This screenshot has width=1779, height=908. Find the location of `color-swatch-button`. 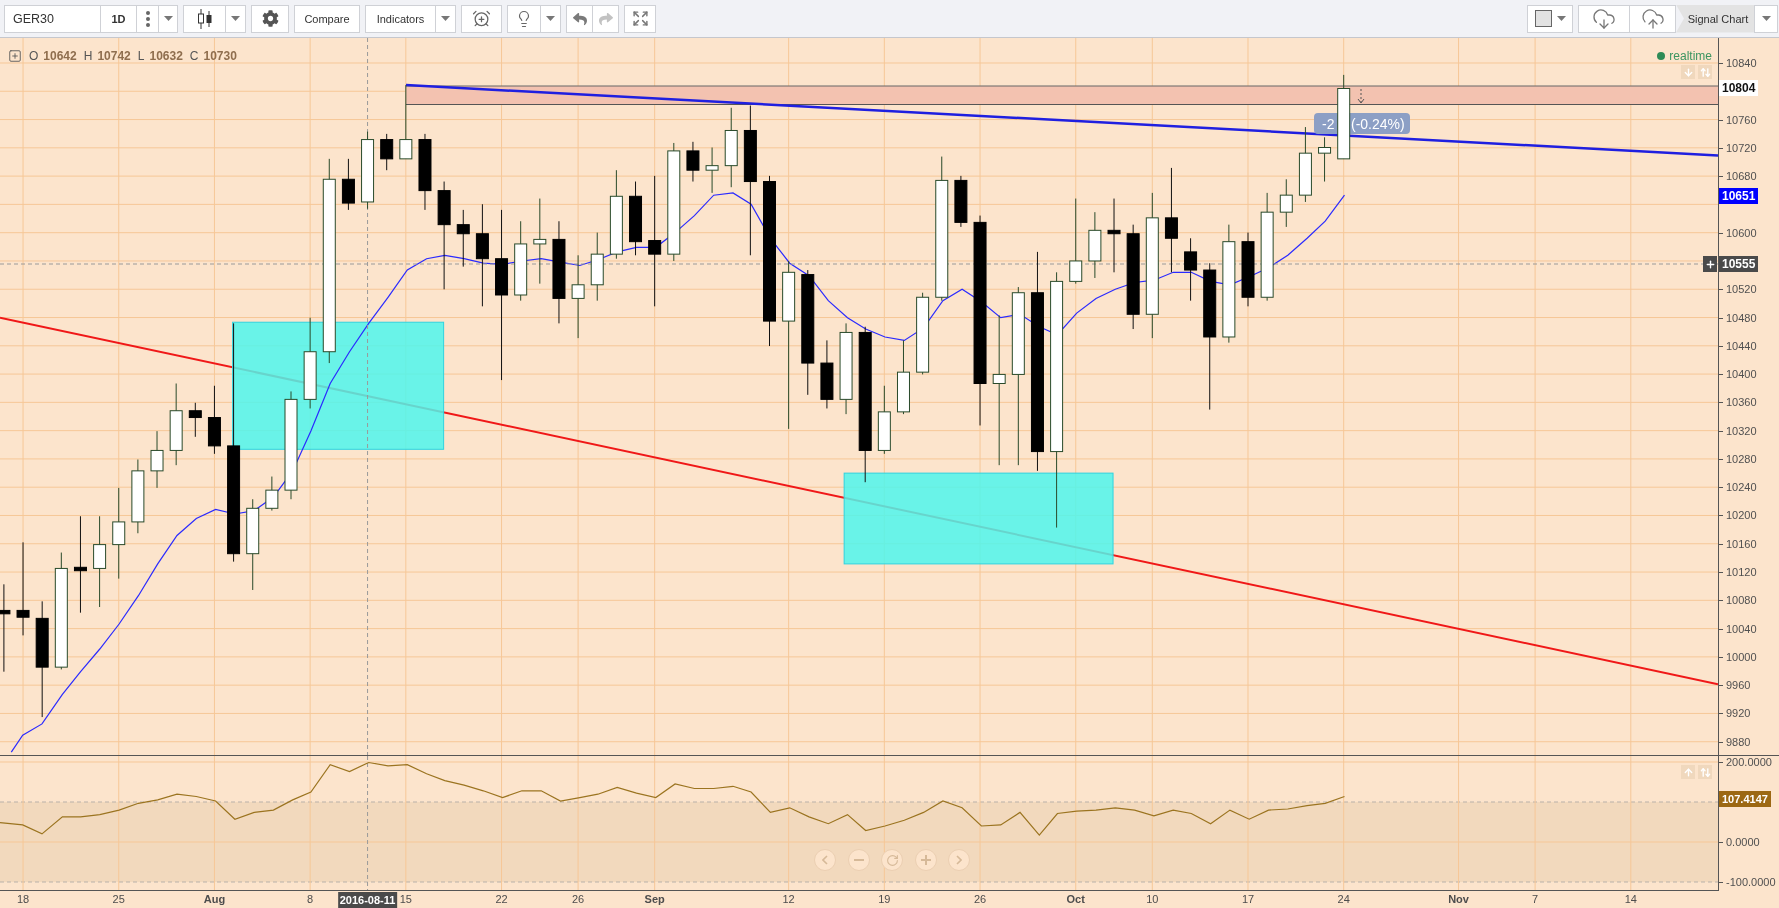

color-swatch-button is located at coordinates (1550, 18).